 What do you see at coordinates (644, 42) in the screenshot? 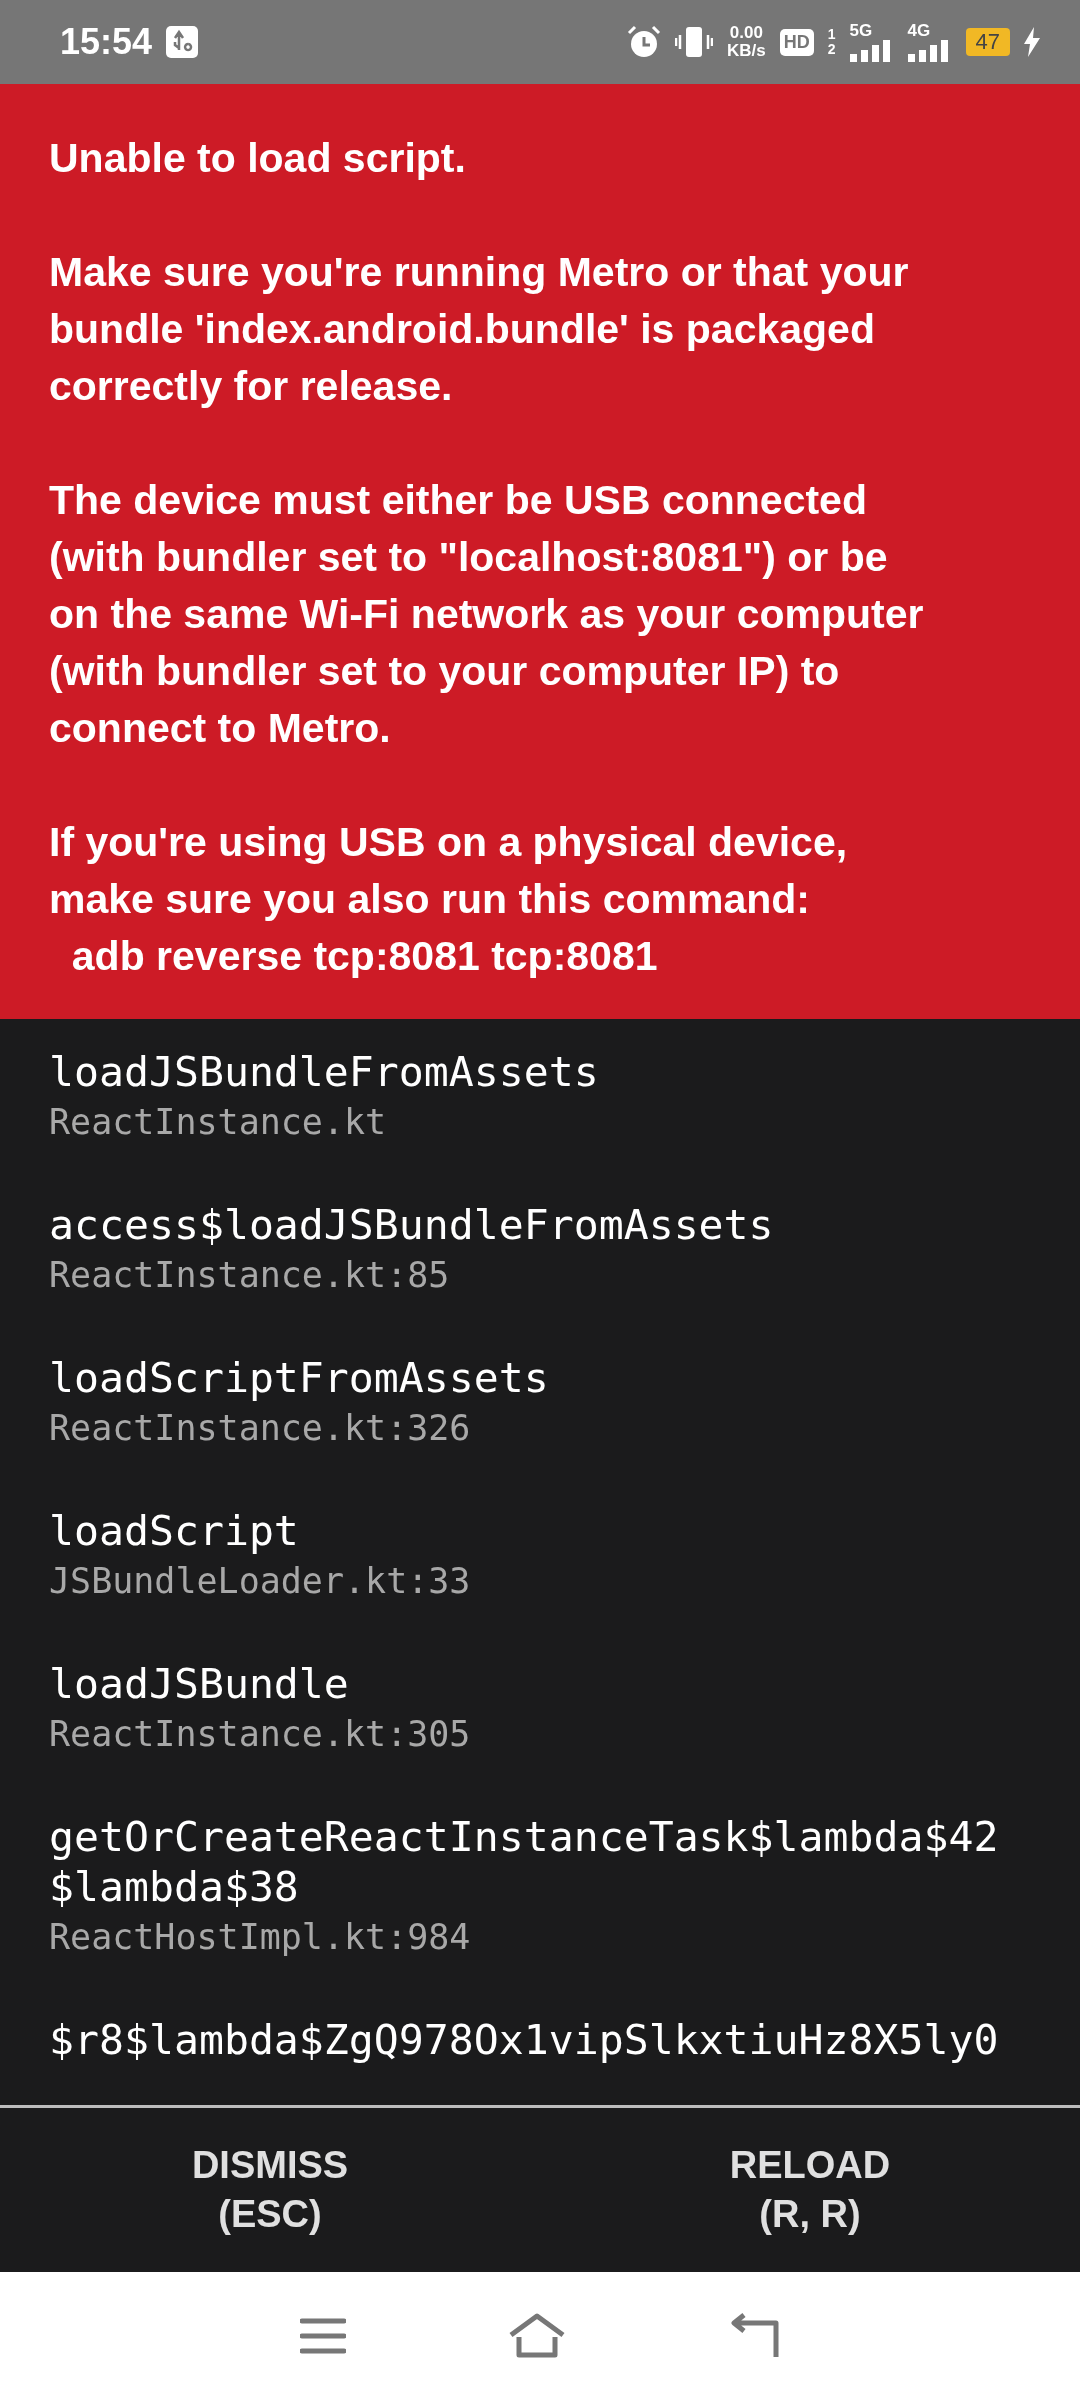
I see `alarm-icon` at bounding box center [644, 42].